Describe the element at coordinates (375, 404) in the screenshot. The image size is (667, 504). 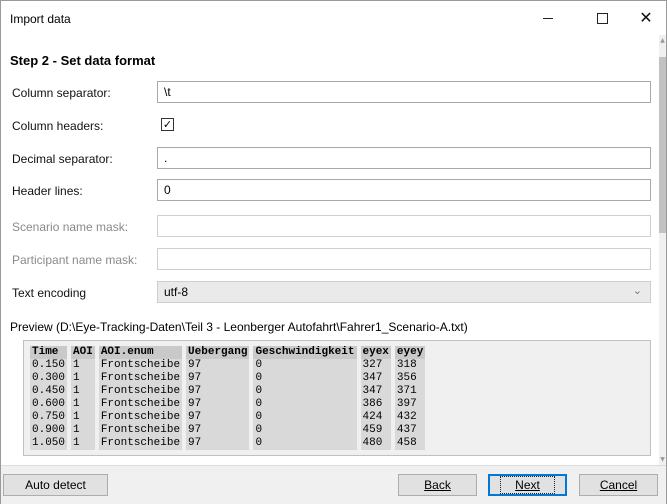
I see `table-cell: 386` at that location.